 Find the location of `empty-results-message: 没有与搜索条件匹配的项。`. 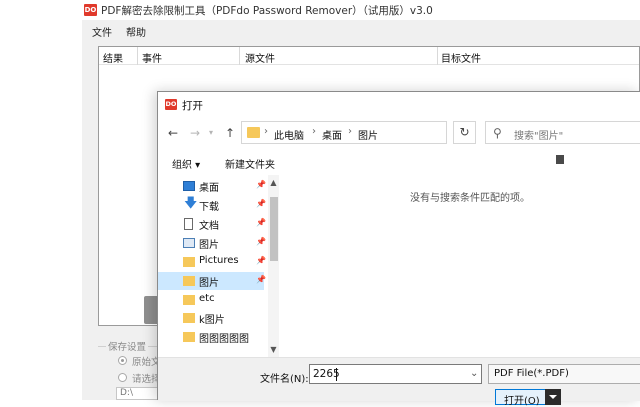

empty-results-message: 没有与搜索条件匹配的项。 is located at coordinates (470, 198).